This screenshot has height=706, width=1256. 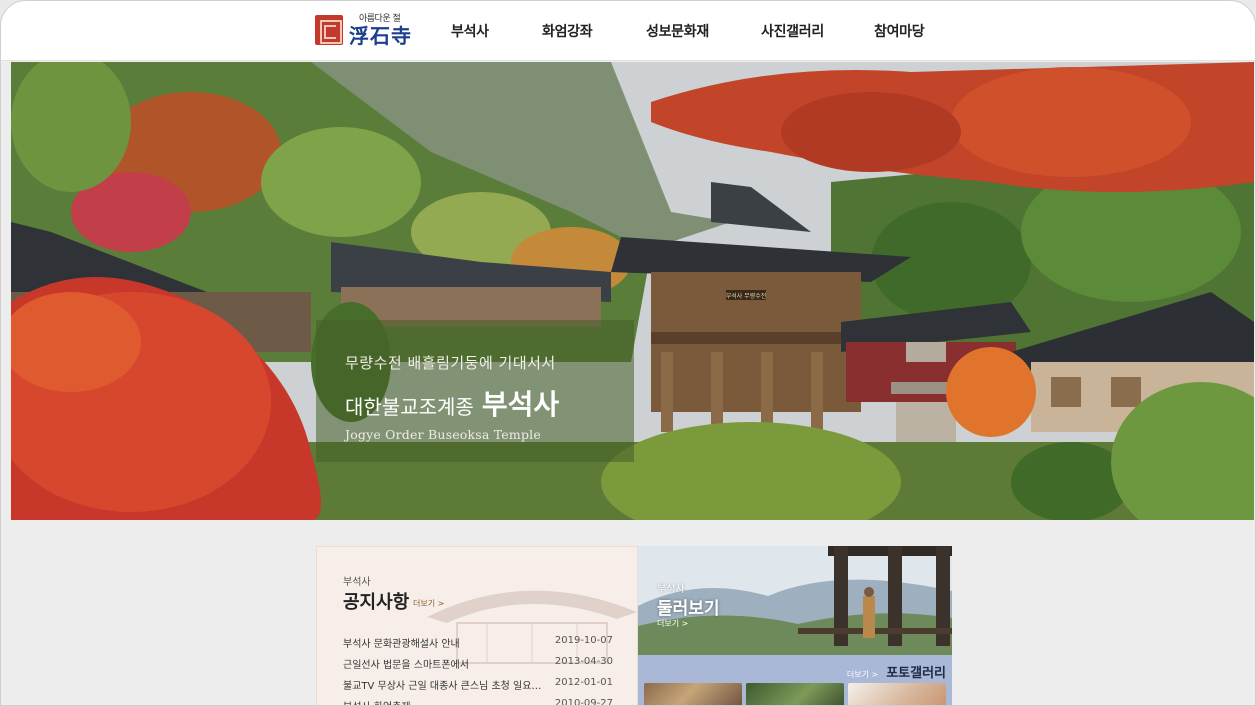 What do you see at coordinates (478, 645) in the screenshot?
I see `list-item: 부석사 문화관광해설사 안내 2019-10-07` at bounding box center [478, 645].